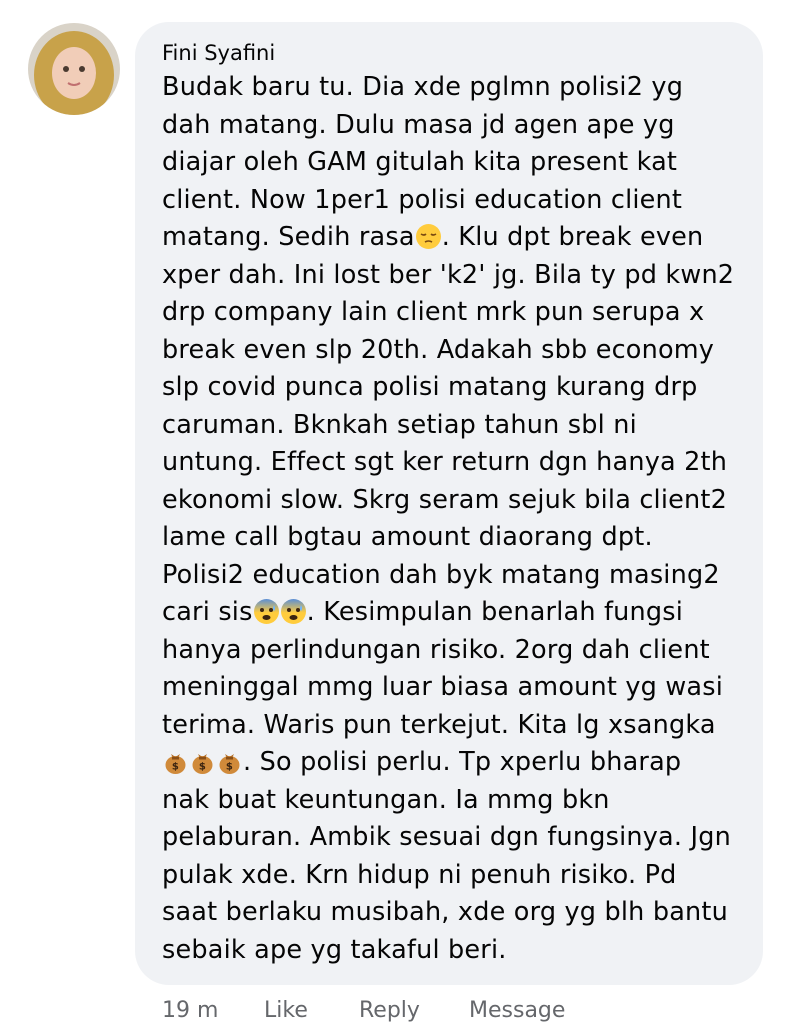 This screenshot has width=791, height=1024. What do you see at coordinates (428, 236) in the screenshot?
I see `pensive-face-emoji` at bounding box center [428, 236].